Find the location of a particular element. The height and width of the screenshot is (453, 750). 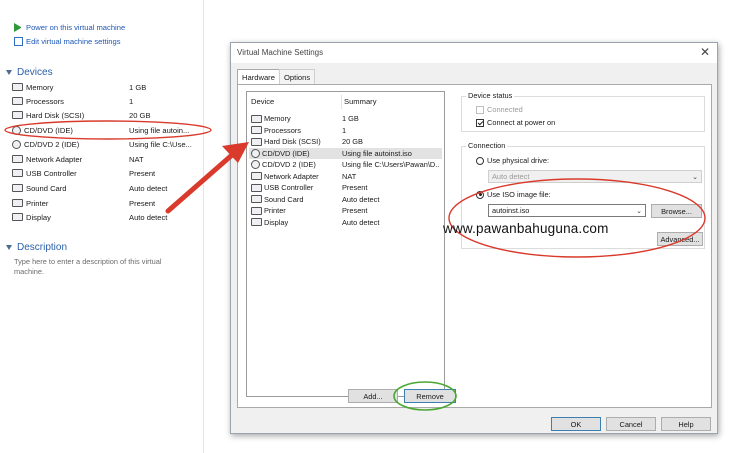

device-row-hard-disk: Hard Disk (SCSI) 20 GB is located at coordinates (107, 115).